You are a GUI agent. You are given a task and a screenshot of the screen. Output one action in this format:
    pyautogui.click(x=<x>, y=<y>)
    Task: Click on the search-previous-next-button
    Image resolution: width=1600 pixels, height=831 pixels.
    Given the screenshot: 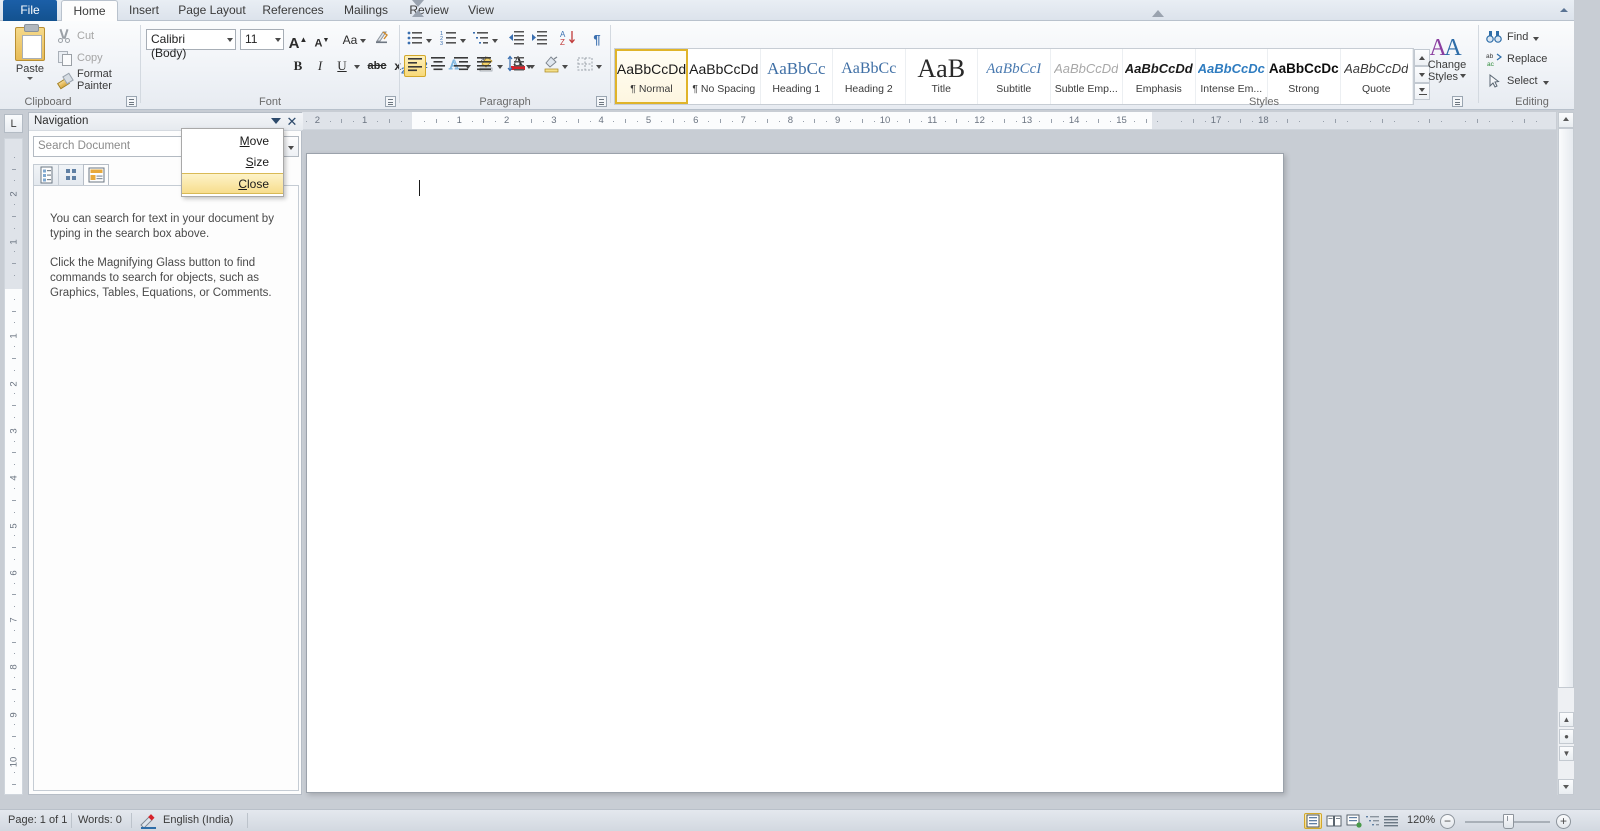 What is the action you would take?
    pyautogui.click(x=291, y=146)
    